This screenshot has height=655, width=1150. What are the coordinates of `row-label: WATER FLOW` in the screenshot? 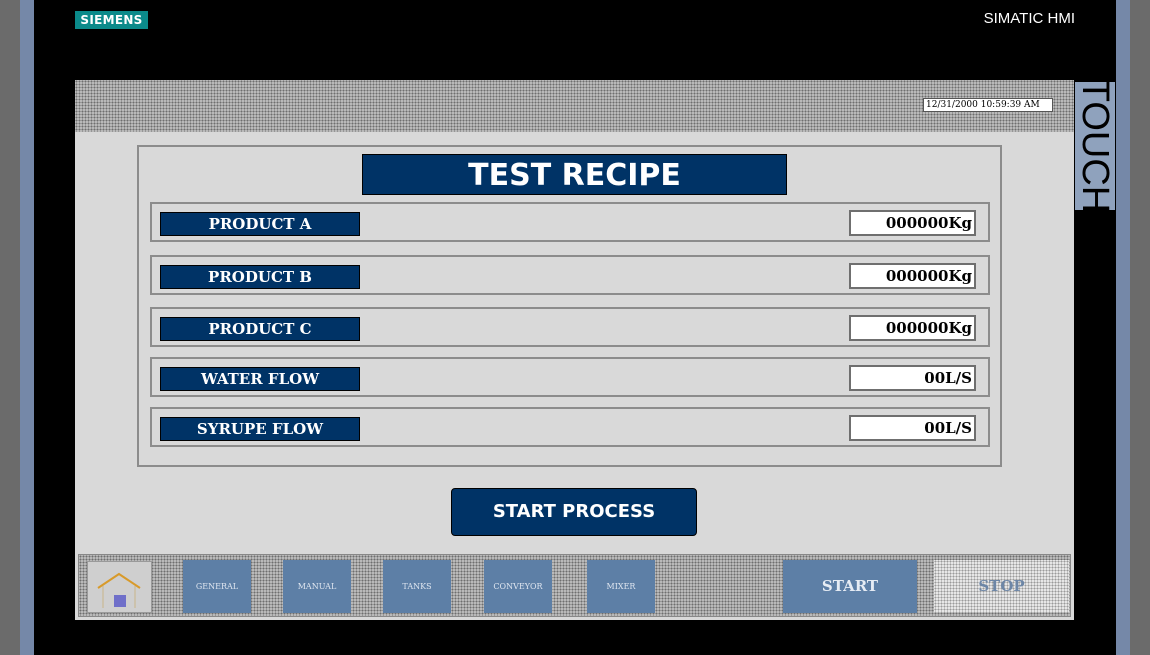 It's located at (260, 379).